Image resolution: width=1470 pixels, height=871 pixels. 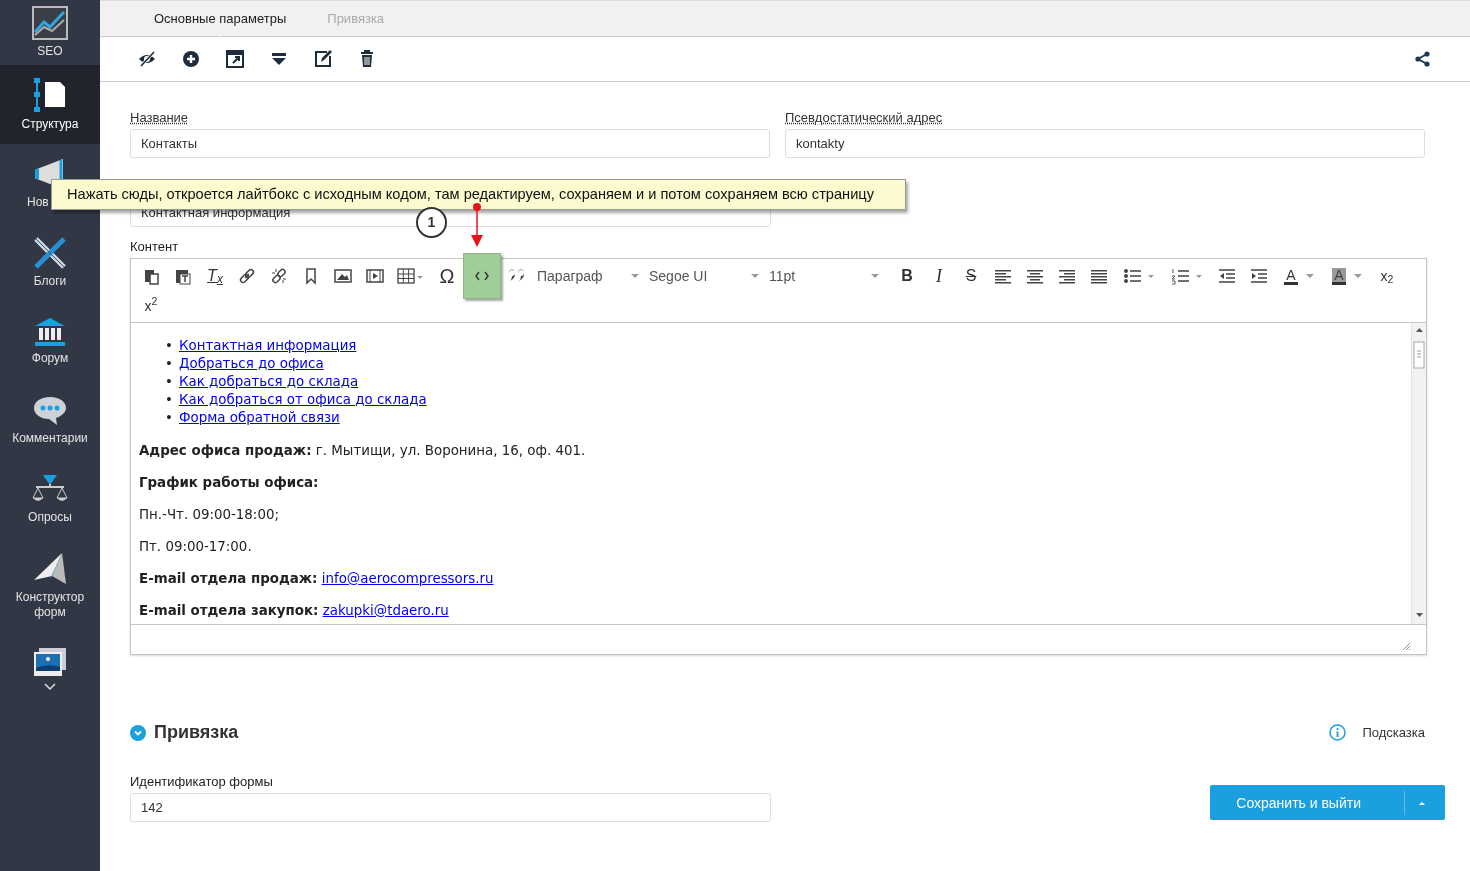 I want to click on content-paragraph: Пт. 09:00-17:00., so click(x=196, y=547).